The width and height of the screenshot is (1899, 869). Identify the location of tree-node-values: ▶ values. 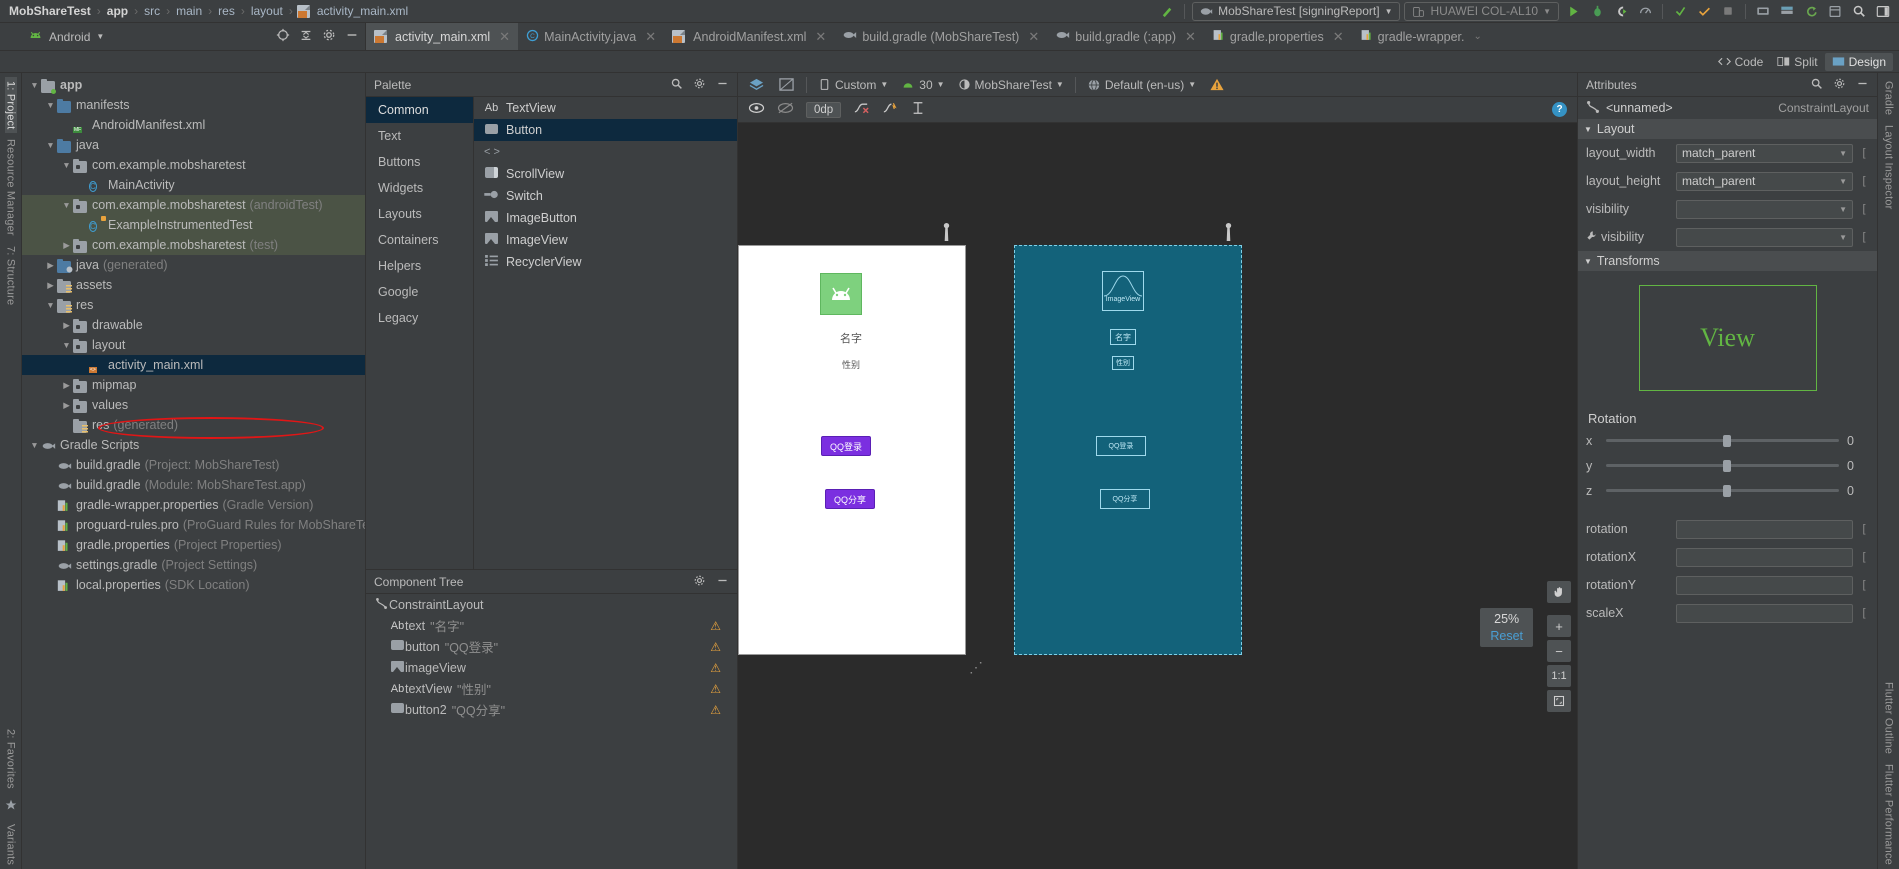
(193, 405).